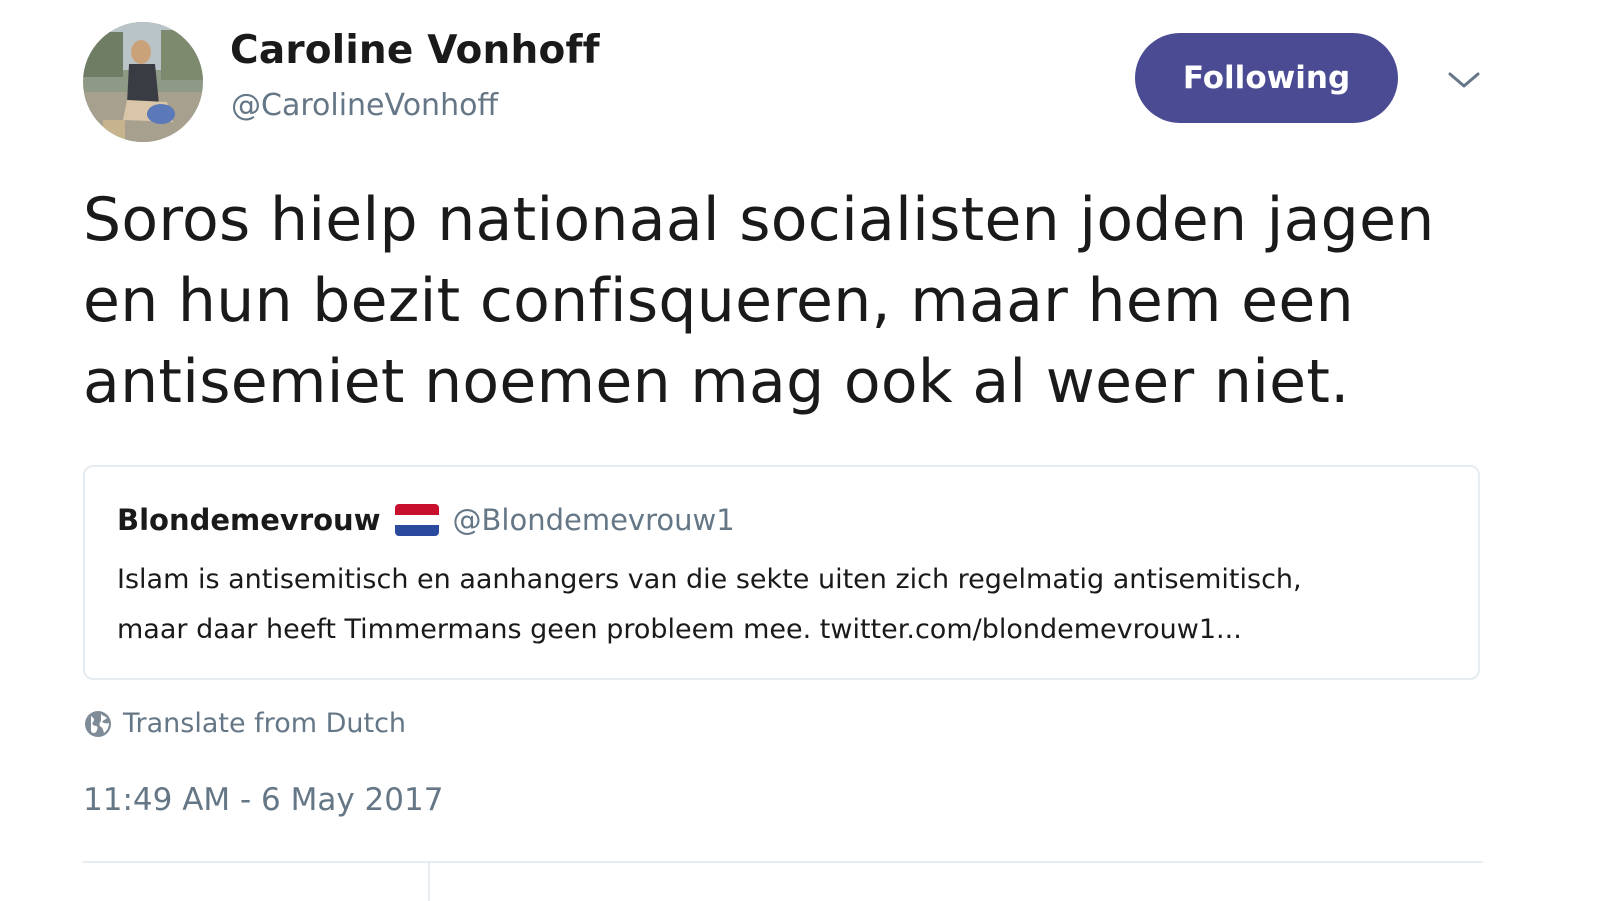 This screenshot has height=901, width=1600. What do you see at coordinates (249, 520) in the screenshot?
I see `quoted-author-name: Blondemevrouw` at bounding box center [249, 520].